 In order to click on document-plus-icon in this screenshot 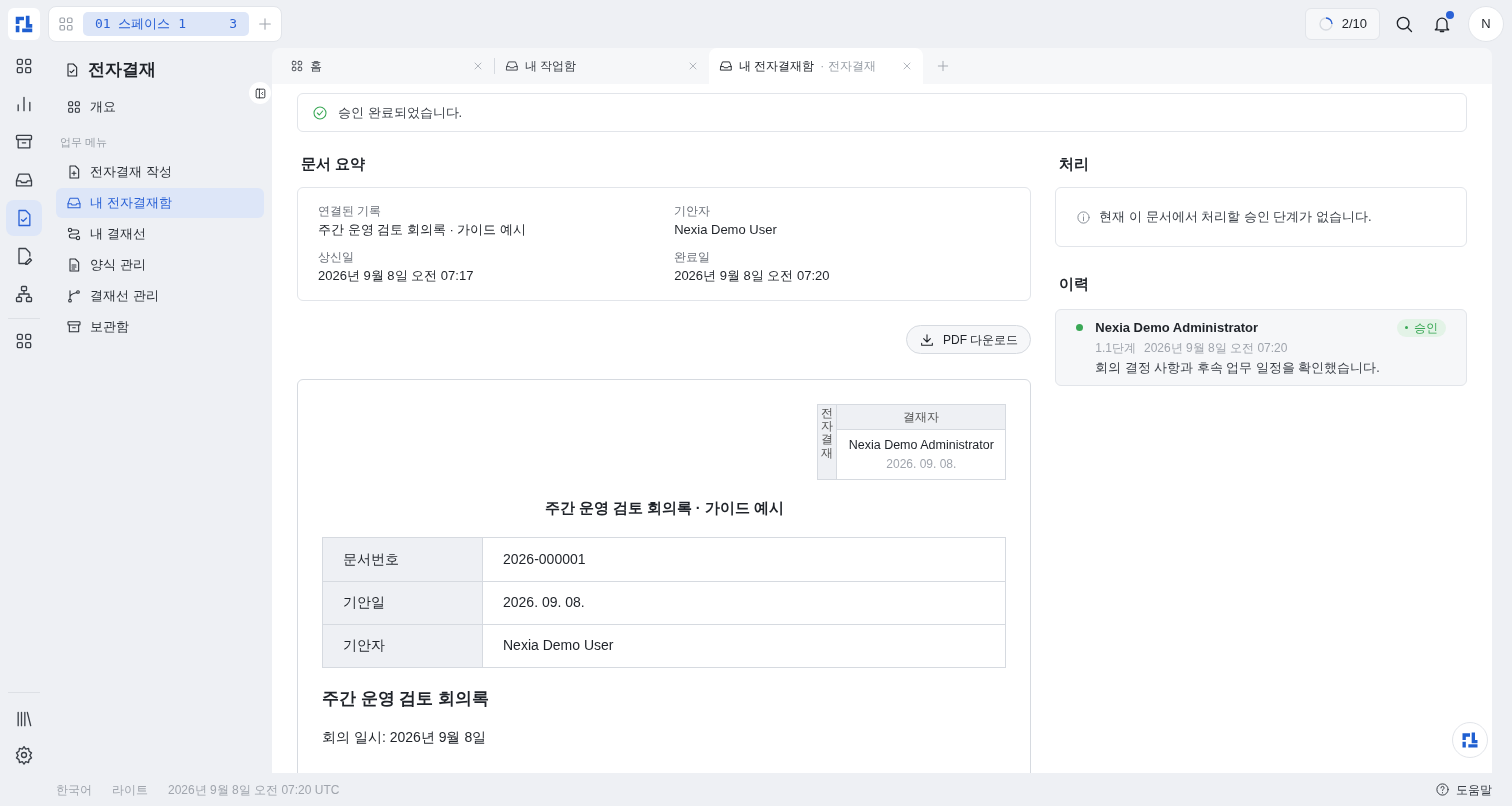, I will do `click(74, 171)`.